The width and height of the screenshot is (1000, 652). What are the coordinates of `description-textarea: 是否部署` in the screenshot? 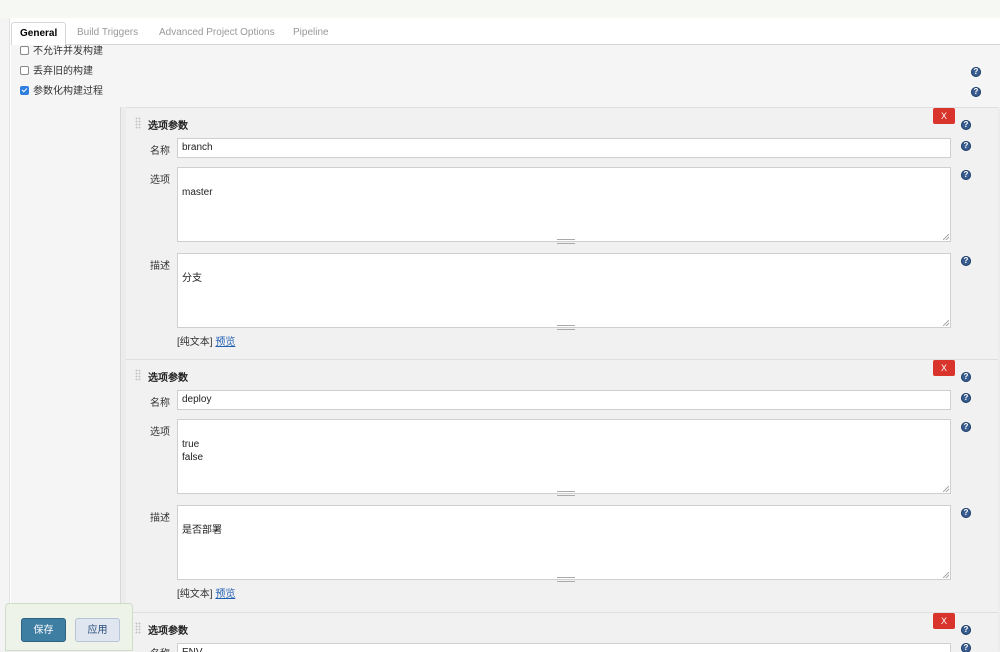 It's located at (564, 543).